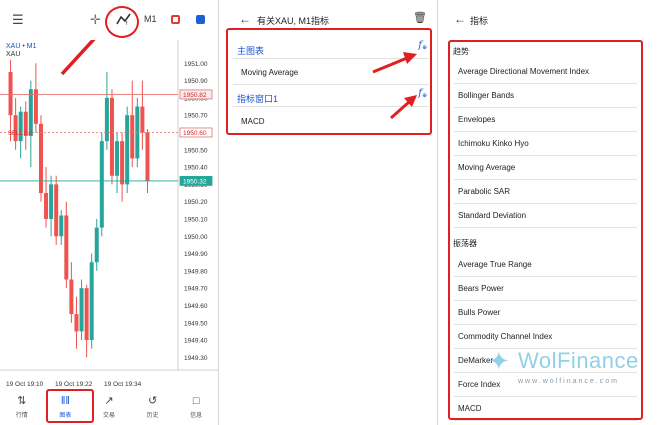 The width and height of the screenshot is (657, 425). Describe the element at coordinates (196, 150) in the screenshot. I see `price-tick-label: 1950.50` at that location.